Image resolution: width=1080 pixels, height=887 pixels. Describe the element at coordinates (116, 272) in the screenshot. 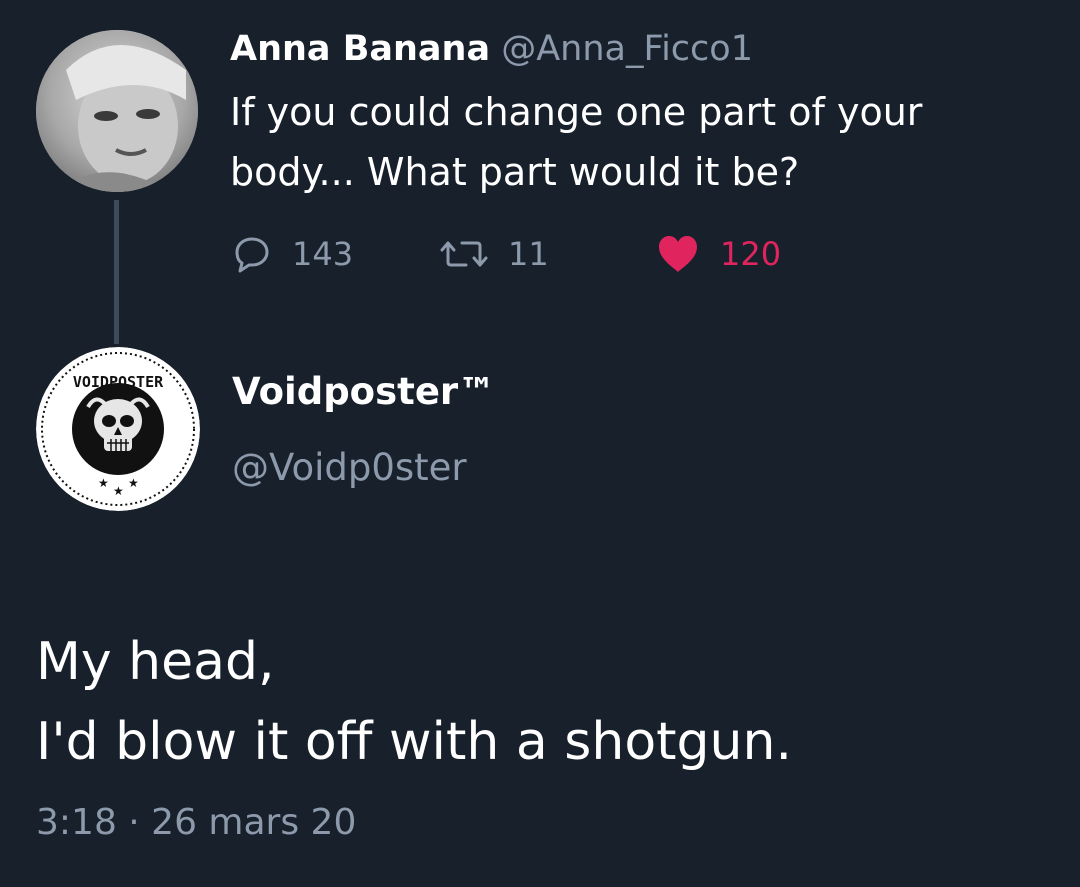

I see `thread-connector-line` at that location.